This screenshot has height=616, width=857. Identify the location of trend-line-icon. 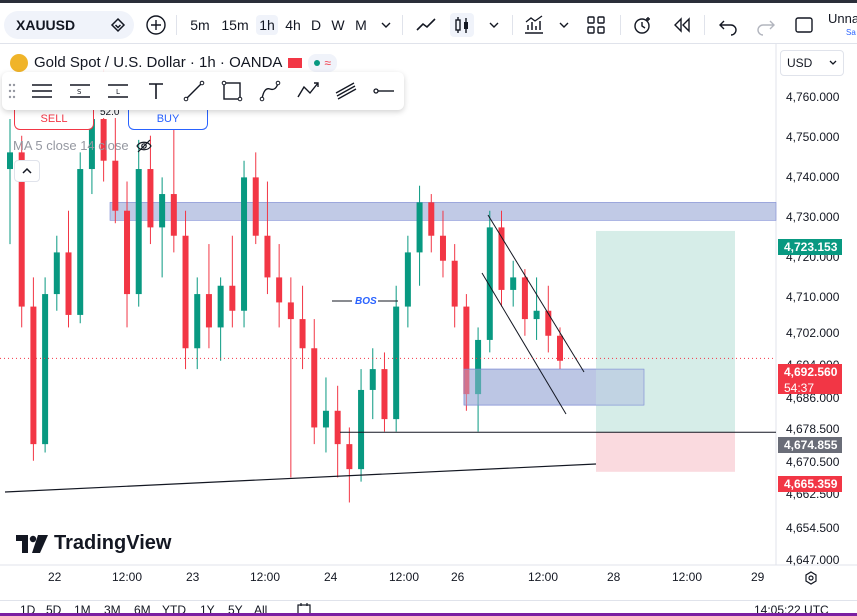
(194, 91).